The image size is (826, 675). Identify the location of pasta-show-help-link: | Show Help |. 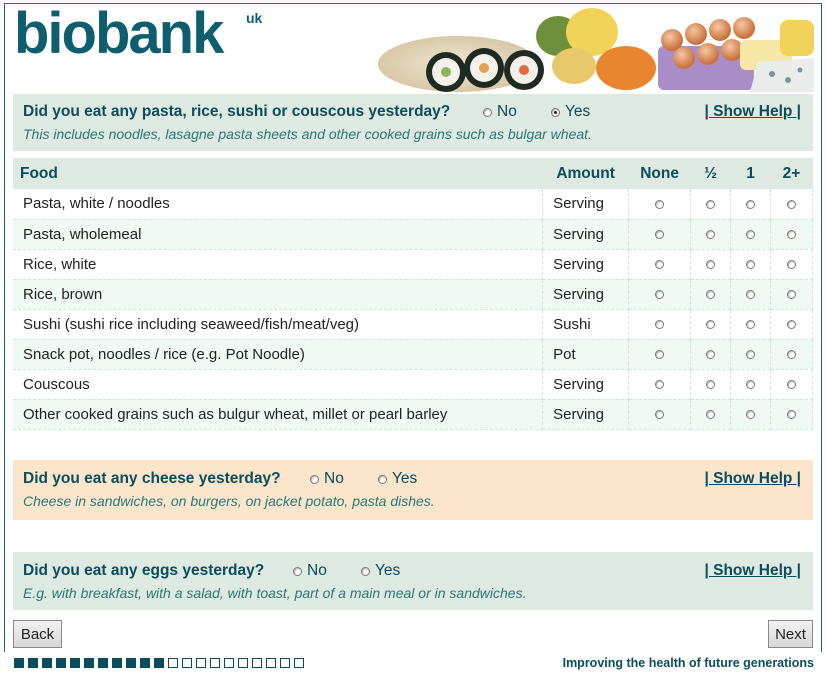
(752, 112).